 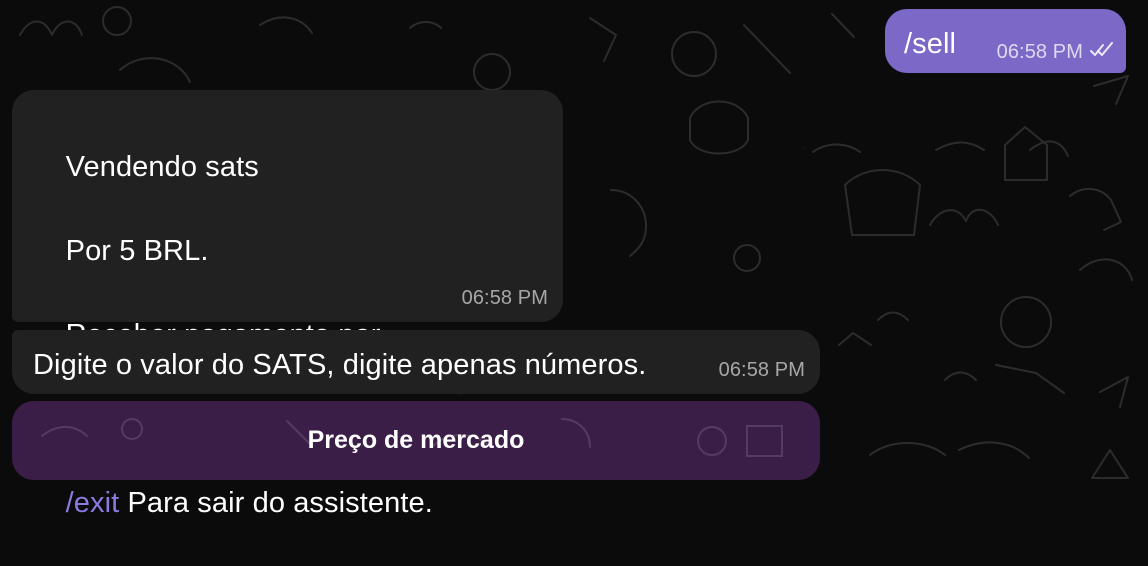 I want to click on outgoing-message-meta: 06:58 PM, so click(x=1055, y=52).